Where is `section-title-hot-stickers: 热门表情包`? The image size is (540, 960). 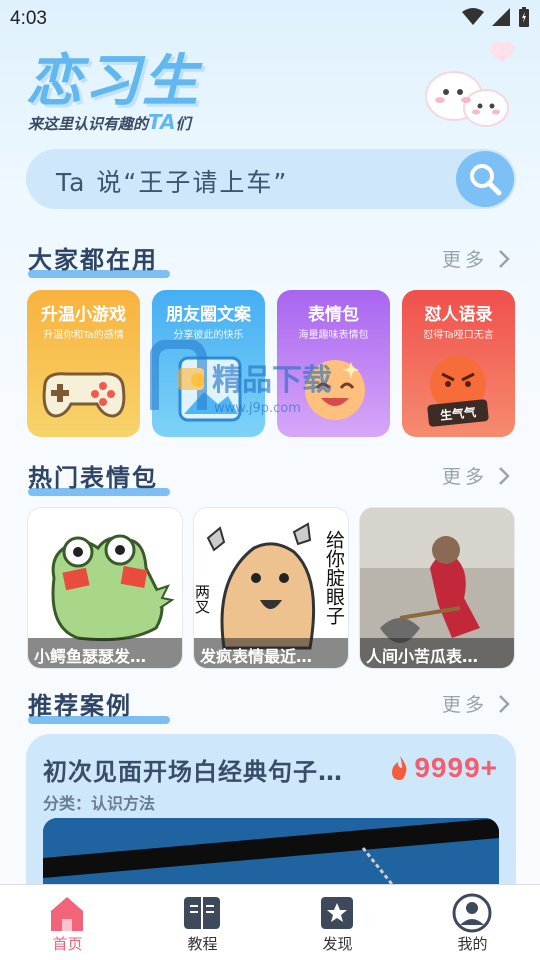
section-title-hot-stickers: 热门表情包 is located at coordinates (99, 477).